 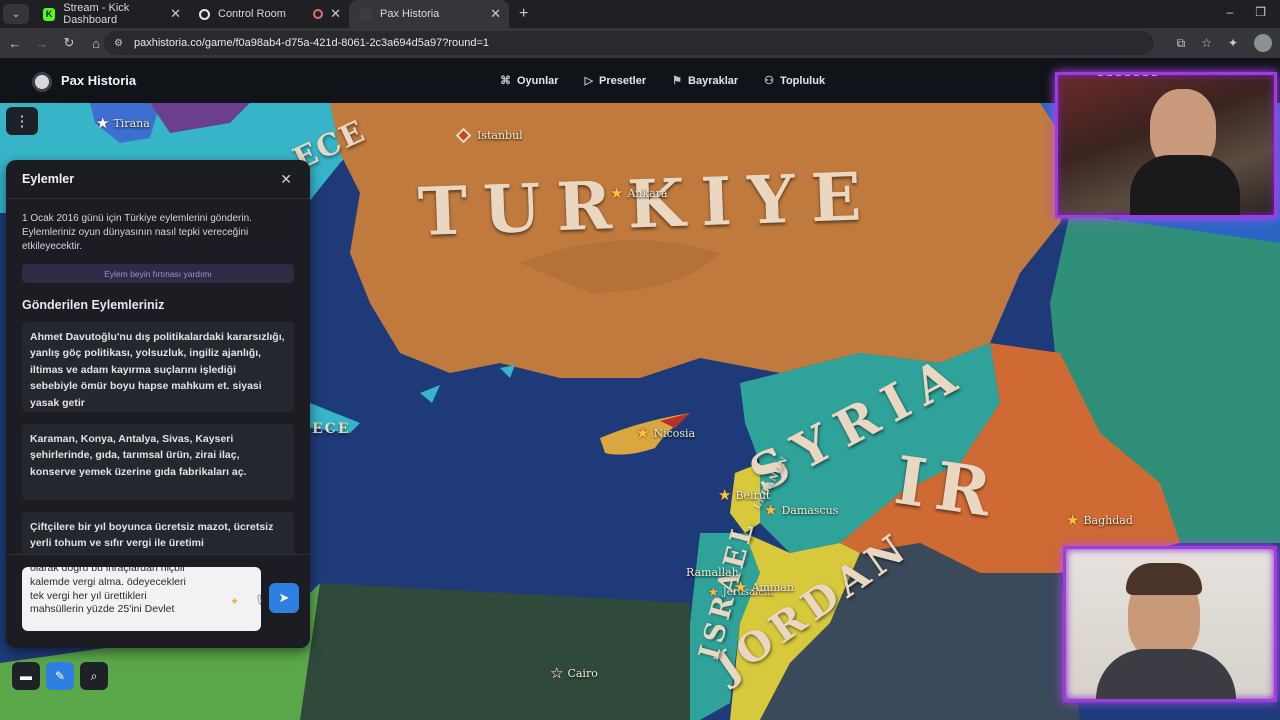 I want to click on city-name: Ramallah, so click(x=712, y=572).